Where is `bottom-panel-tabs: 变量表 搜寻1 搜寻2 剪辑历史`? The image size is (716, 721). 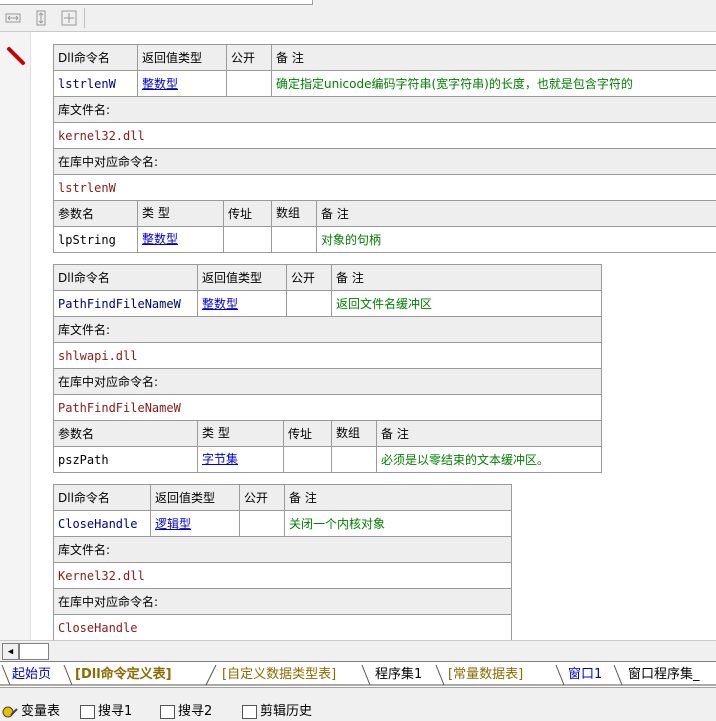 bottom-panel-tabs: 变量表 搜寻1 搜寻2 剪辑历史 is located at coordinates (358, 702).